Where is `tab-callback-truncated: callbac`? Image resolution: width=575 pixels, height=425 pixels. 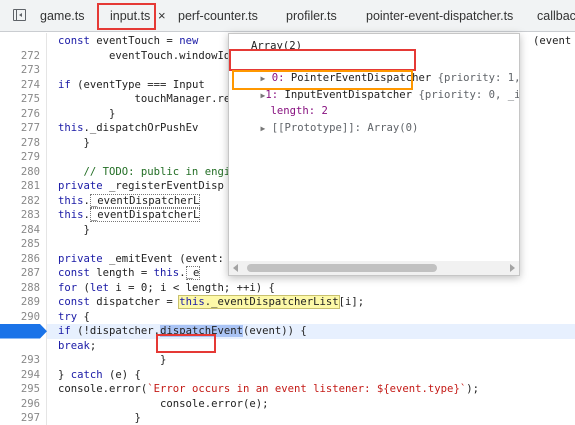
tab-callback-truncated: callbac is located at coordinates (556, 16).